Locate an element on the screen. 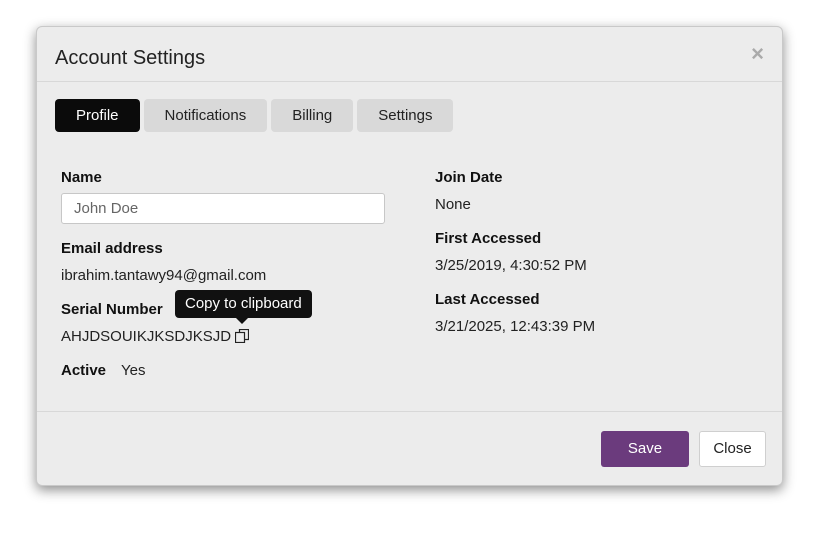 The width and height of the screenshot is (830, 533). tab-bar: Profile Notifications Billing Settings is located at coordinates (254, 115).